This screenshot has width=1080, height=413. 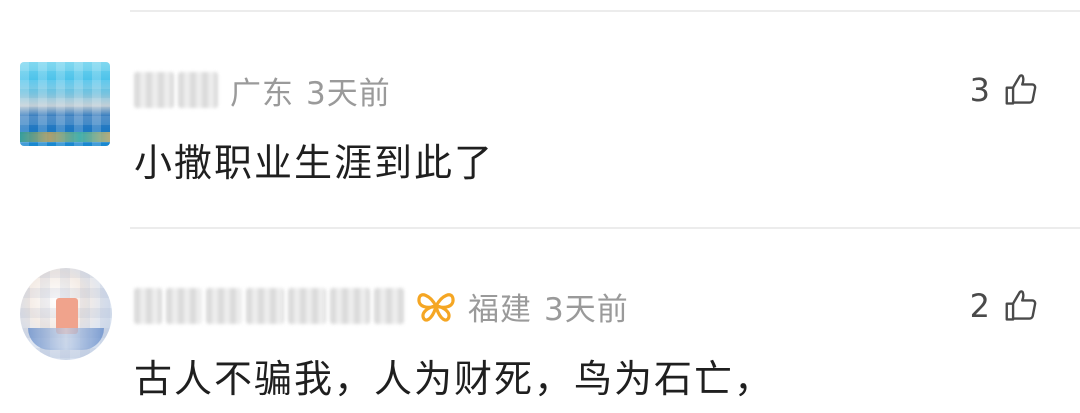 What do you see at coordinates (979, 306) in the screenshot?
I see `like-count: 2` at bounding box center [979, 306].